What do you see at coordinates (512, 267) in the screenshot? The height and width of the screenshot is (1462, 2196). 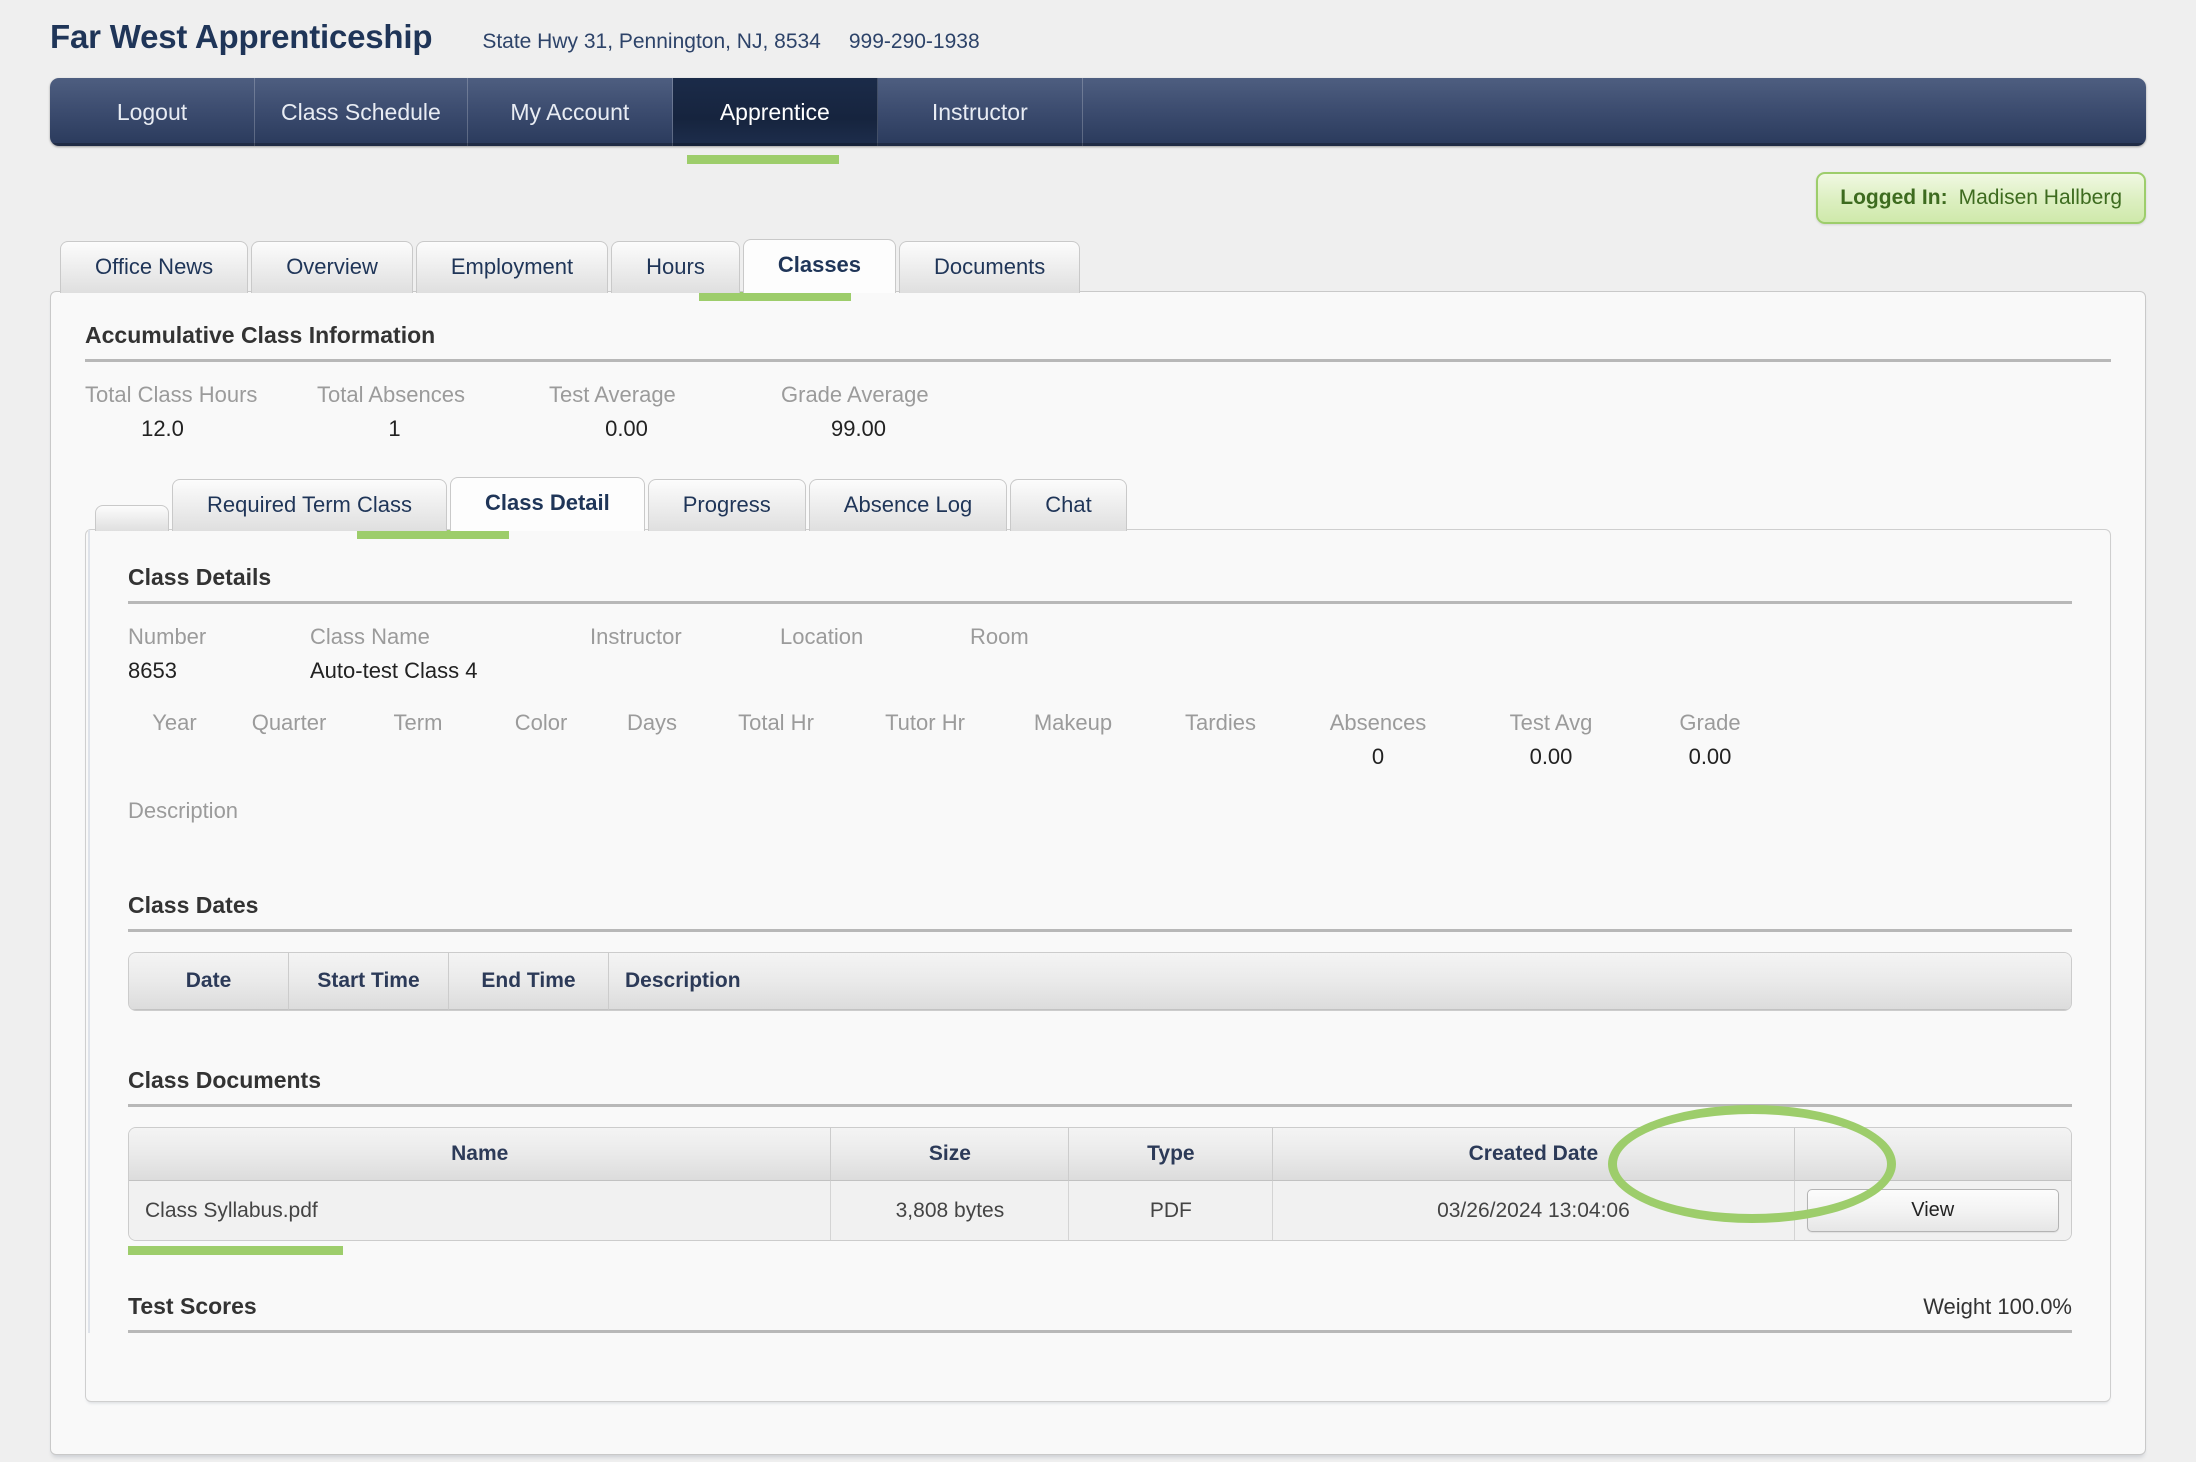 I see `tab-employment: Employment` at bounding box center [512, 267].